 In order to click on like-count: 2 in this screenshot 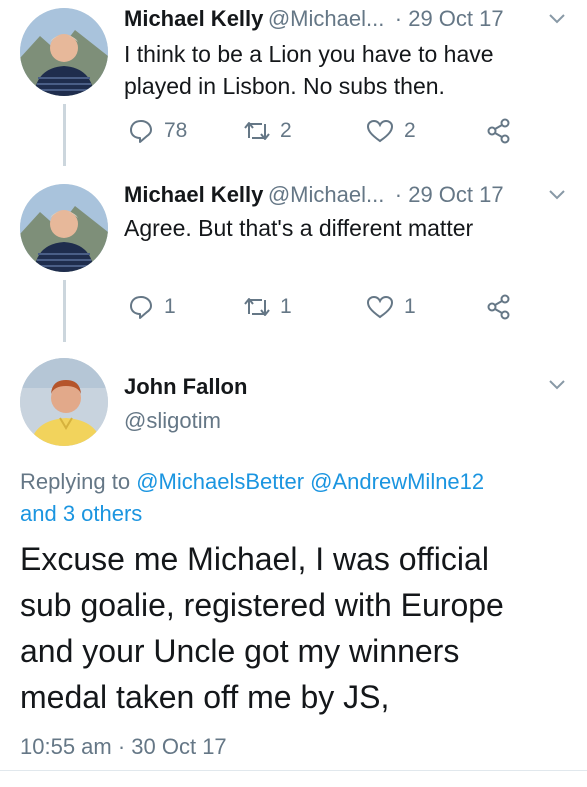, I will do `click(410, 130)`.